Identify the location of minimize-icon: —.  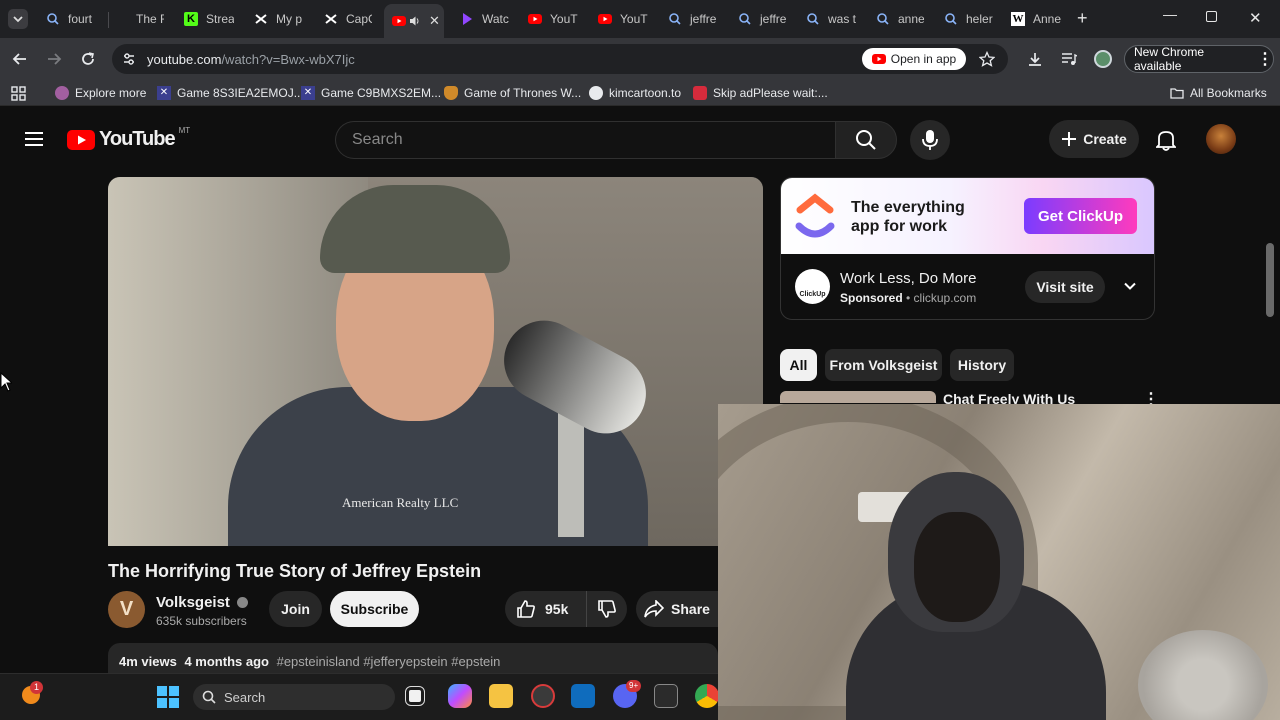
(1170, 14).